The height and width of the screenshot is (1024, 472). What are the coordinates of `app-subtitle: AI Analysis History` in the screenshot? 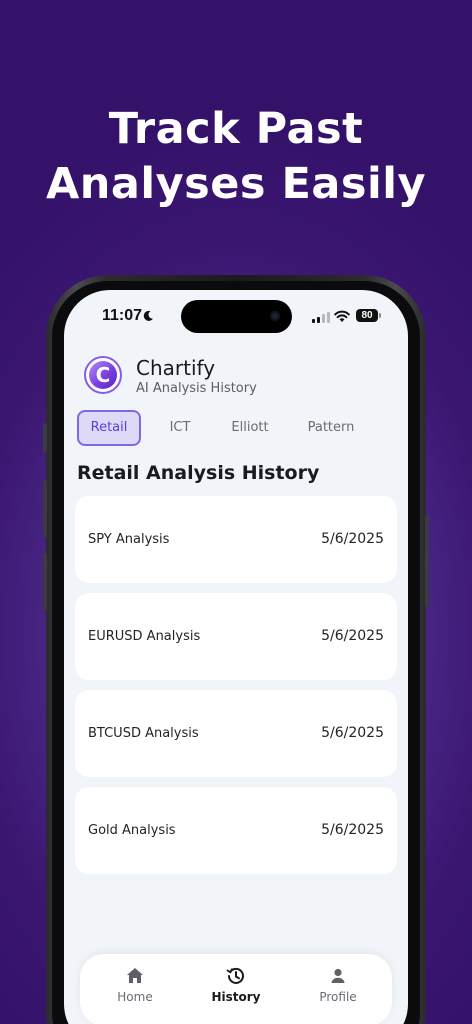 It's located at (196, 388).